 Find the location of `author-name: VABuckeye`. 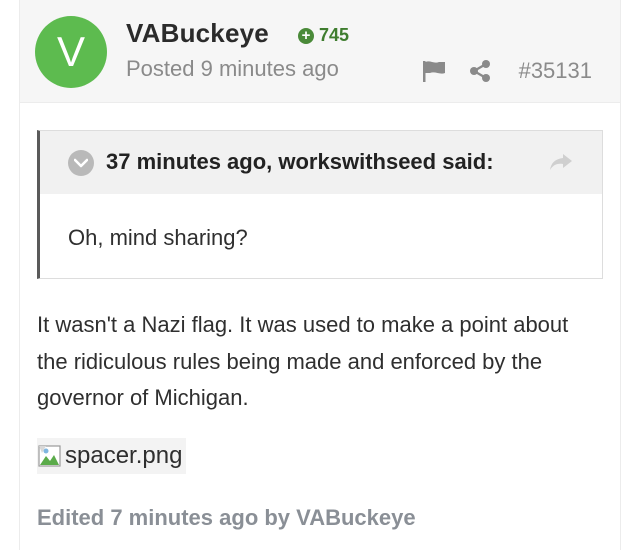

author-name: VABuckeye is located at coordinates (197, 33).